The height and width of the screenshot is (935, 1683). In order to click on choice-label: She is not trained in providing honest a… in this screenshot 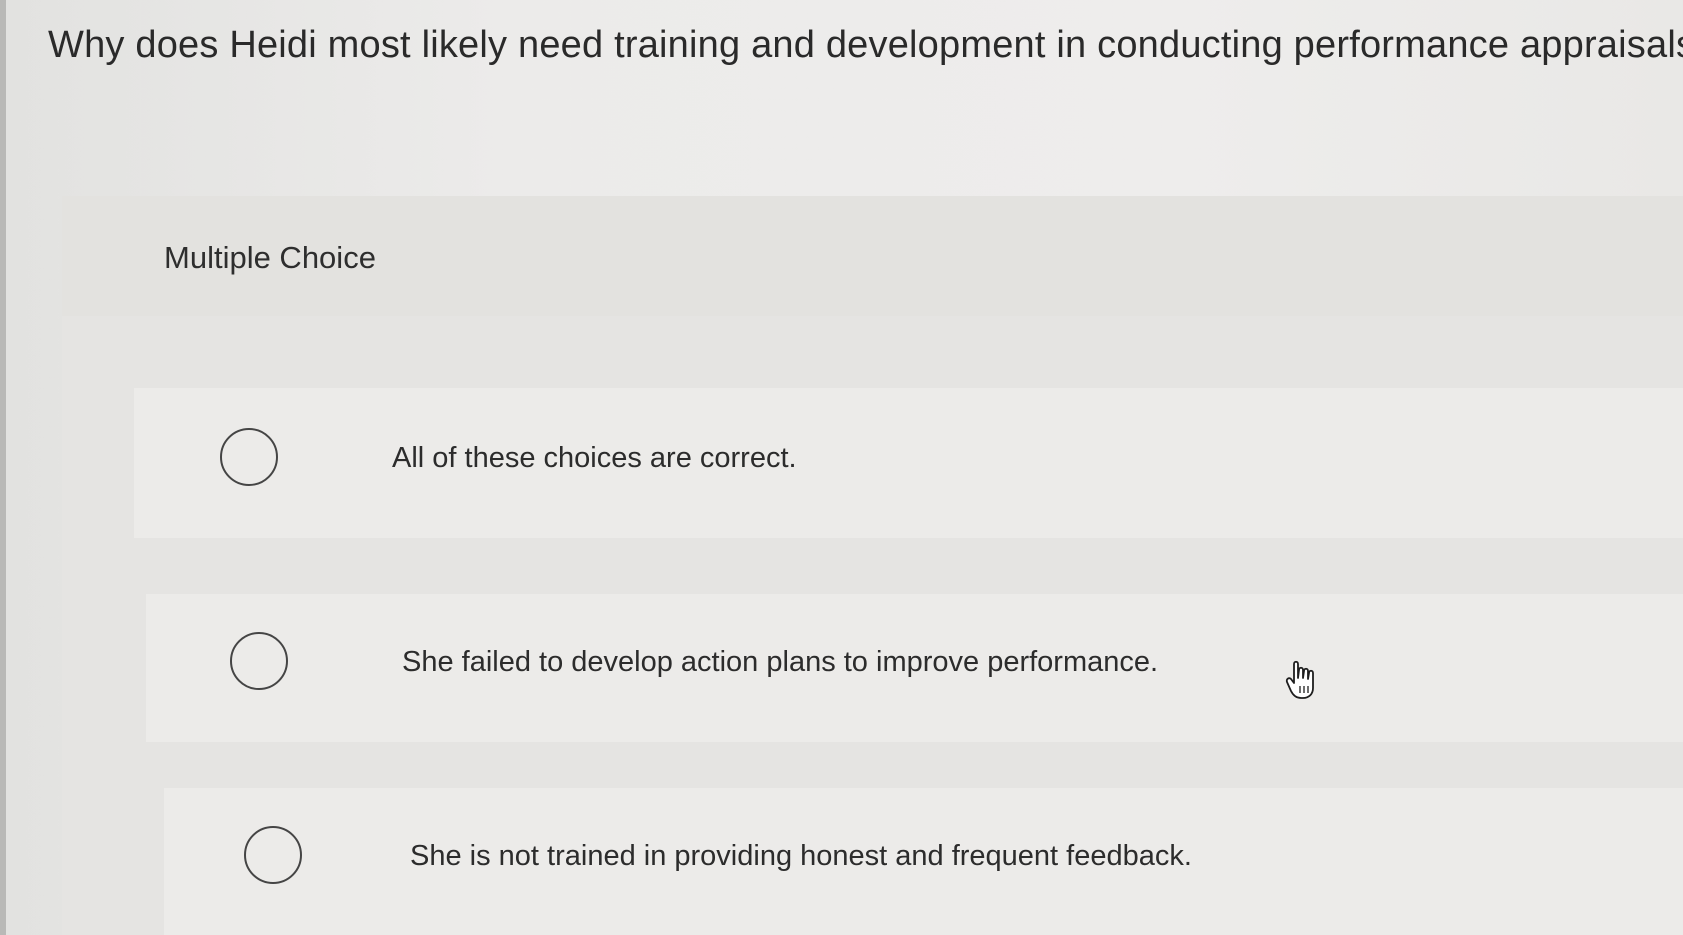, I will do `click(801, 856)`.